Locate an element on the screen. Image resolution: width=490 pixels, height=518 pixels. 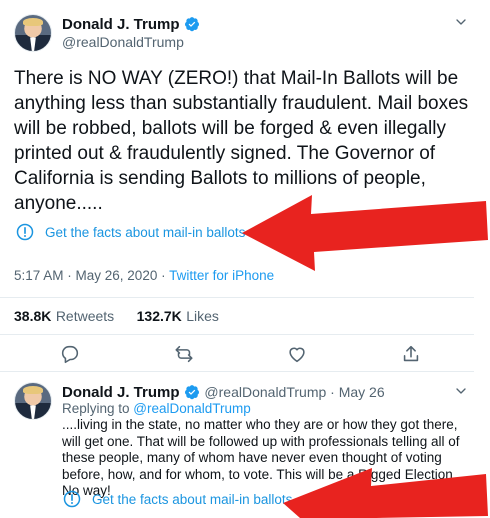
retweet-icon is located at coordinates (184, 354).